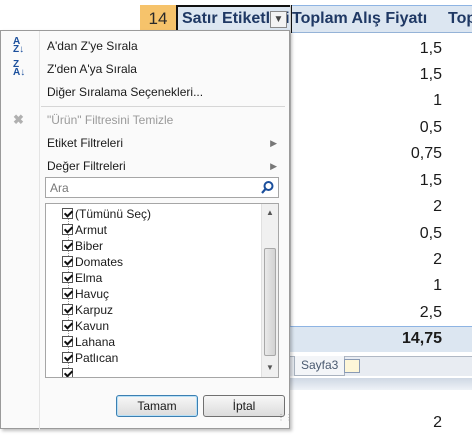  What do you see at coordinates (89, 278) in the screenshot?
I see `list-item-label: Elma` at bounding box center [89, 278].